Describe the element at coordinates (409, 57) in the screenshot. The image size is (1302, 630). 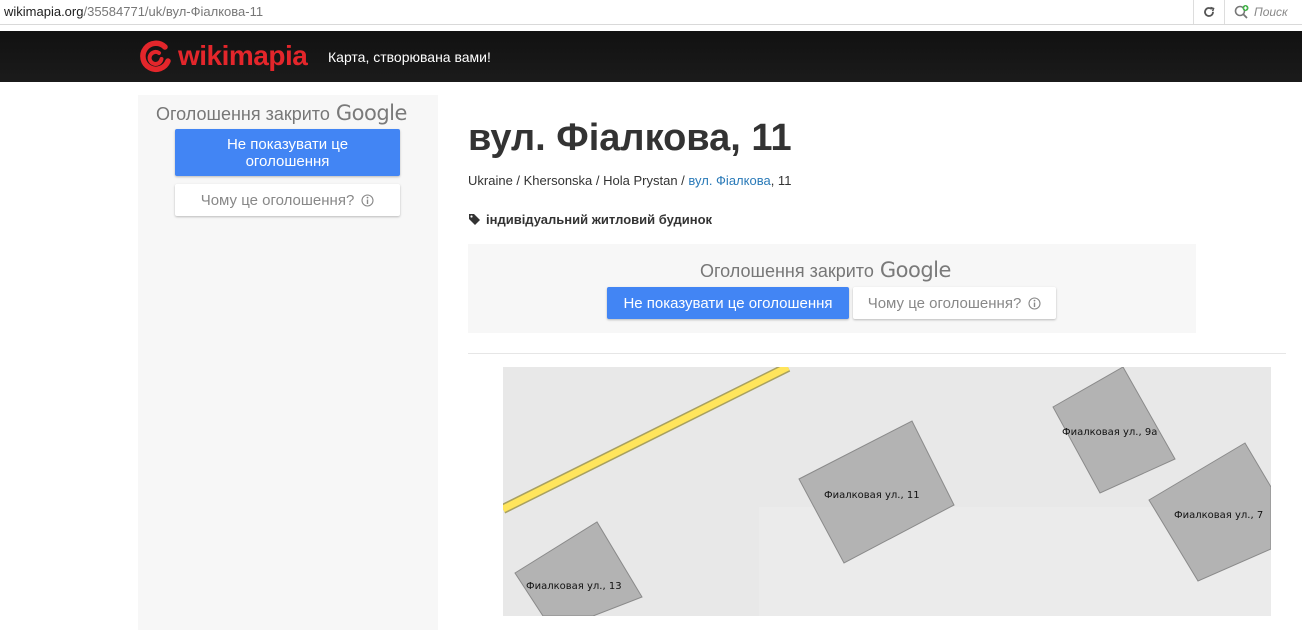
I see `site-tagline: Карта, створювана вами!` at that location.